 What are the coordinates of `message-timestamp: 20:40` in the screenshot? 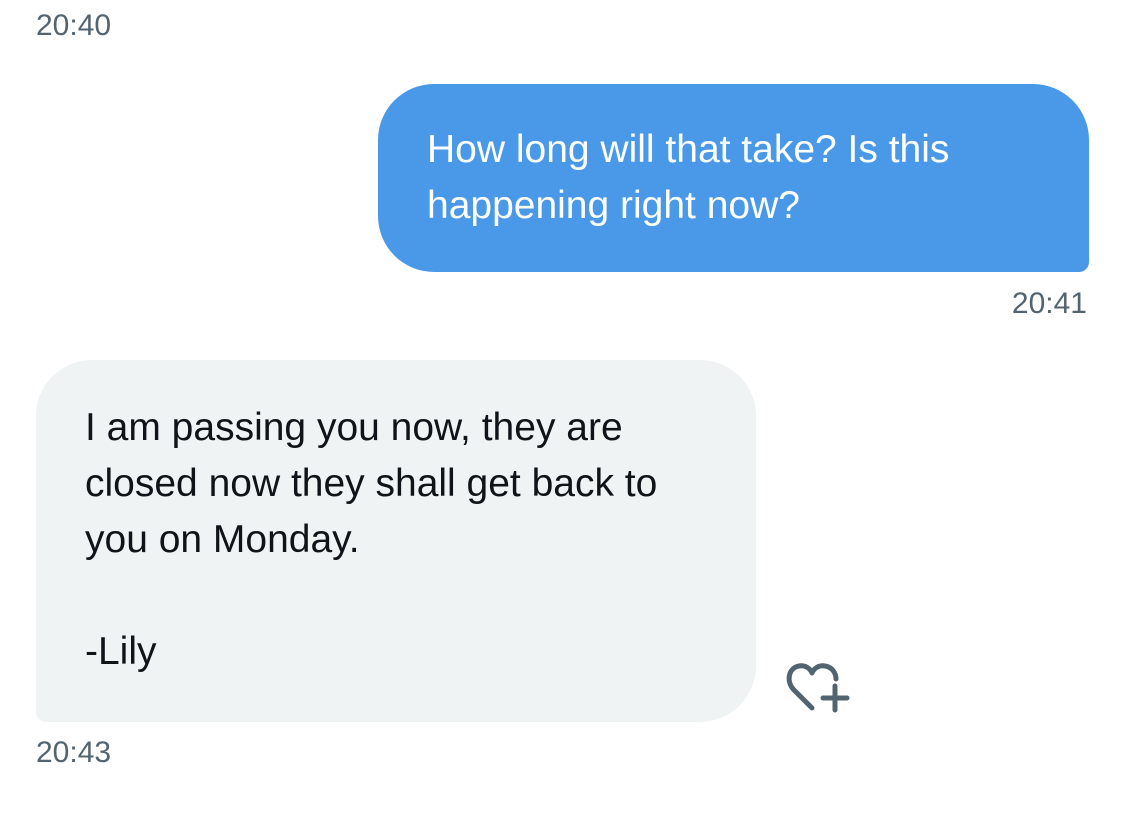 It's located at (74, 25).